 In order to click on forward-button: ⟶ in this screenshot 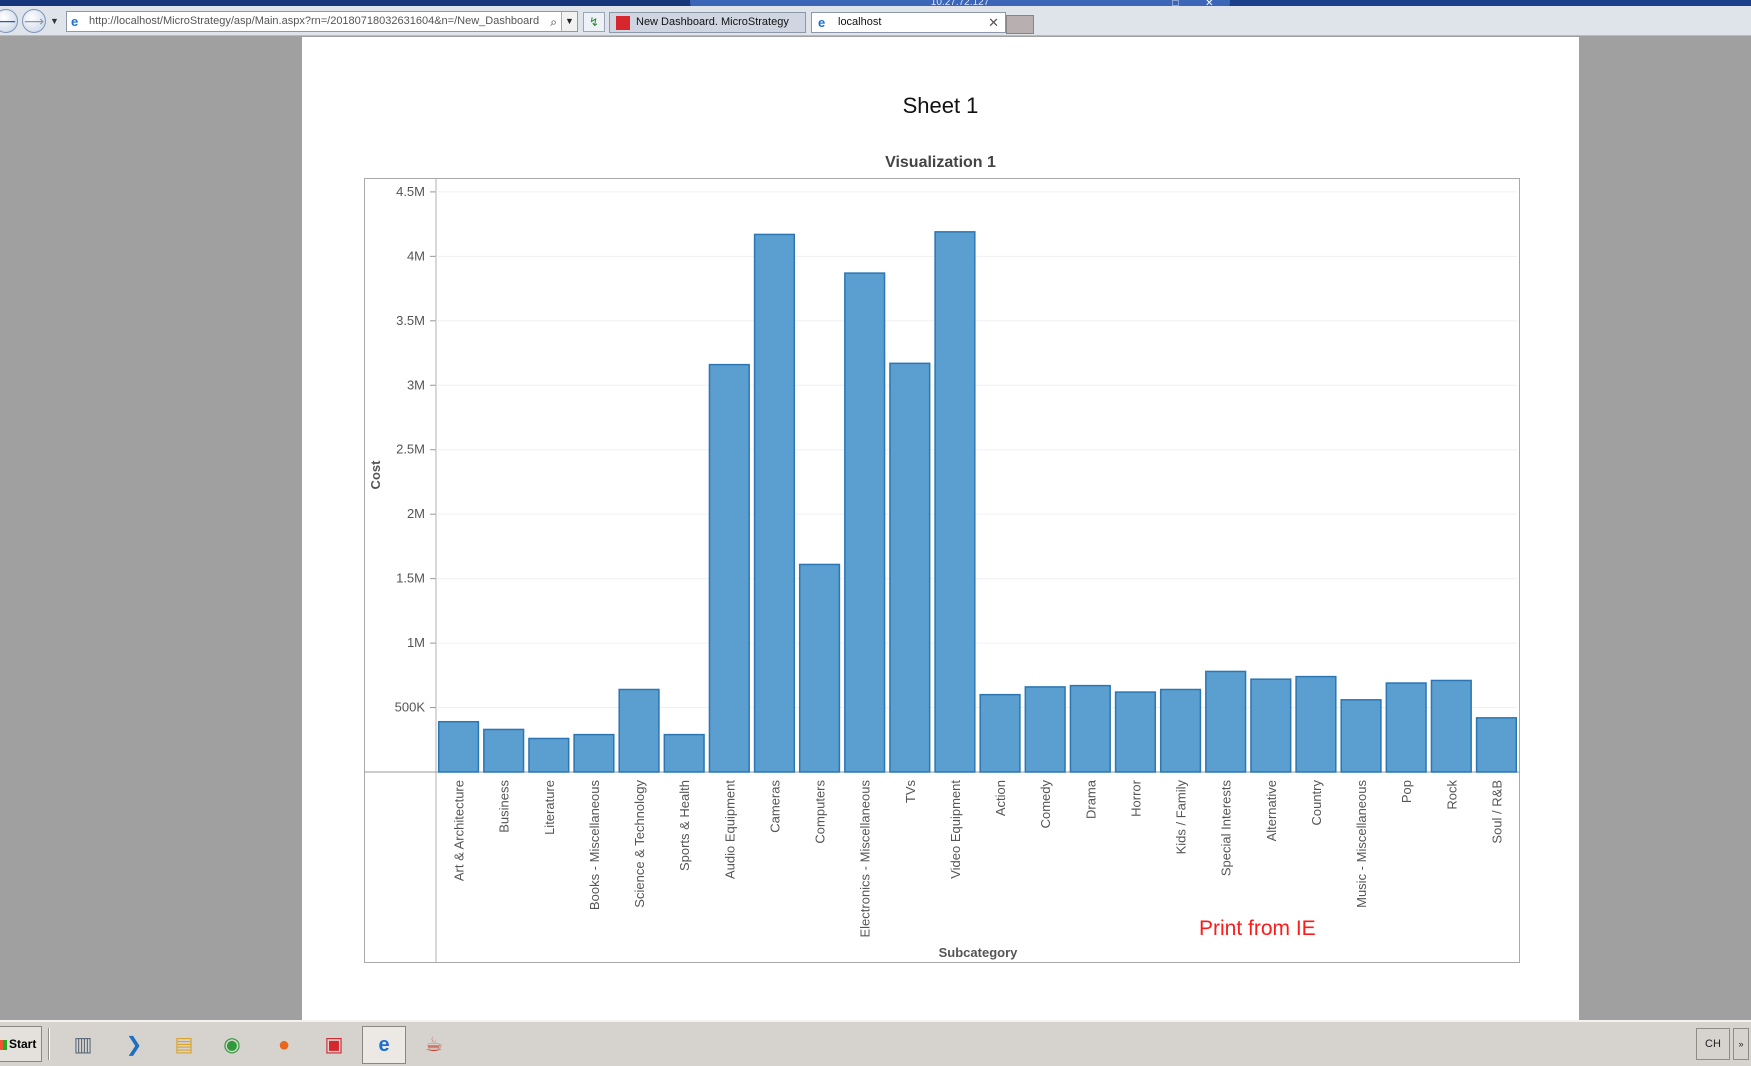, I will do `click(34, 21)`.